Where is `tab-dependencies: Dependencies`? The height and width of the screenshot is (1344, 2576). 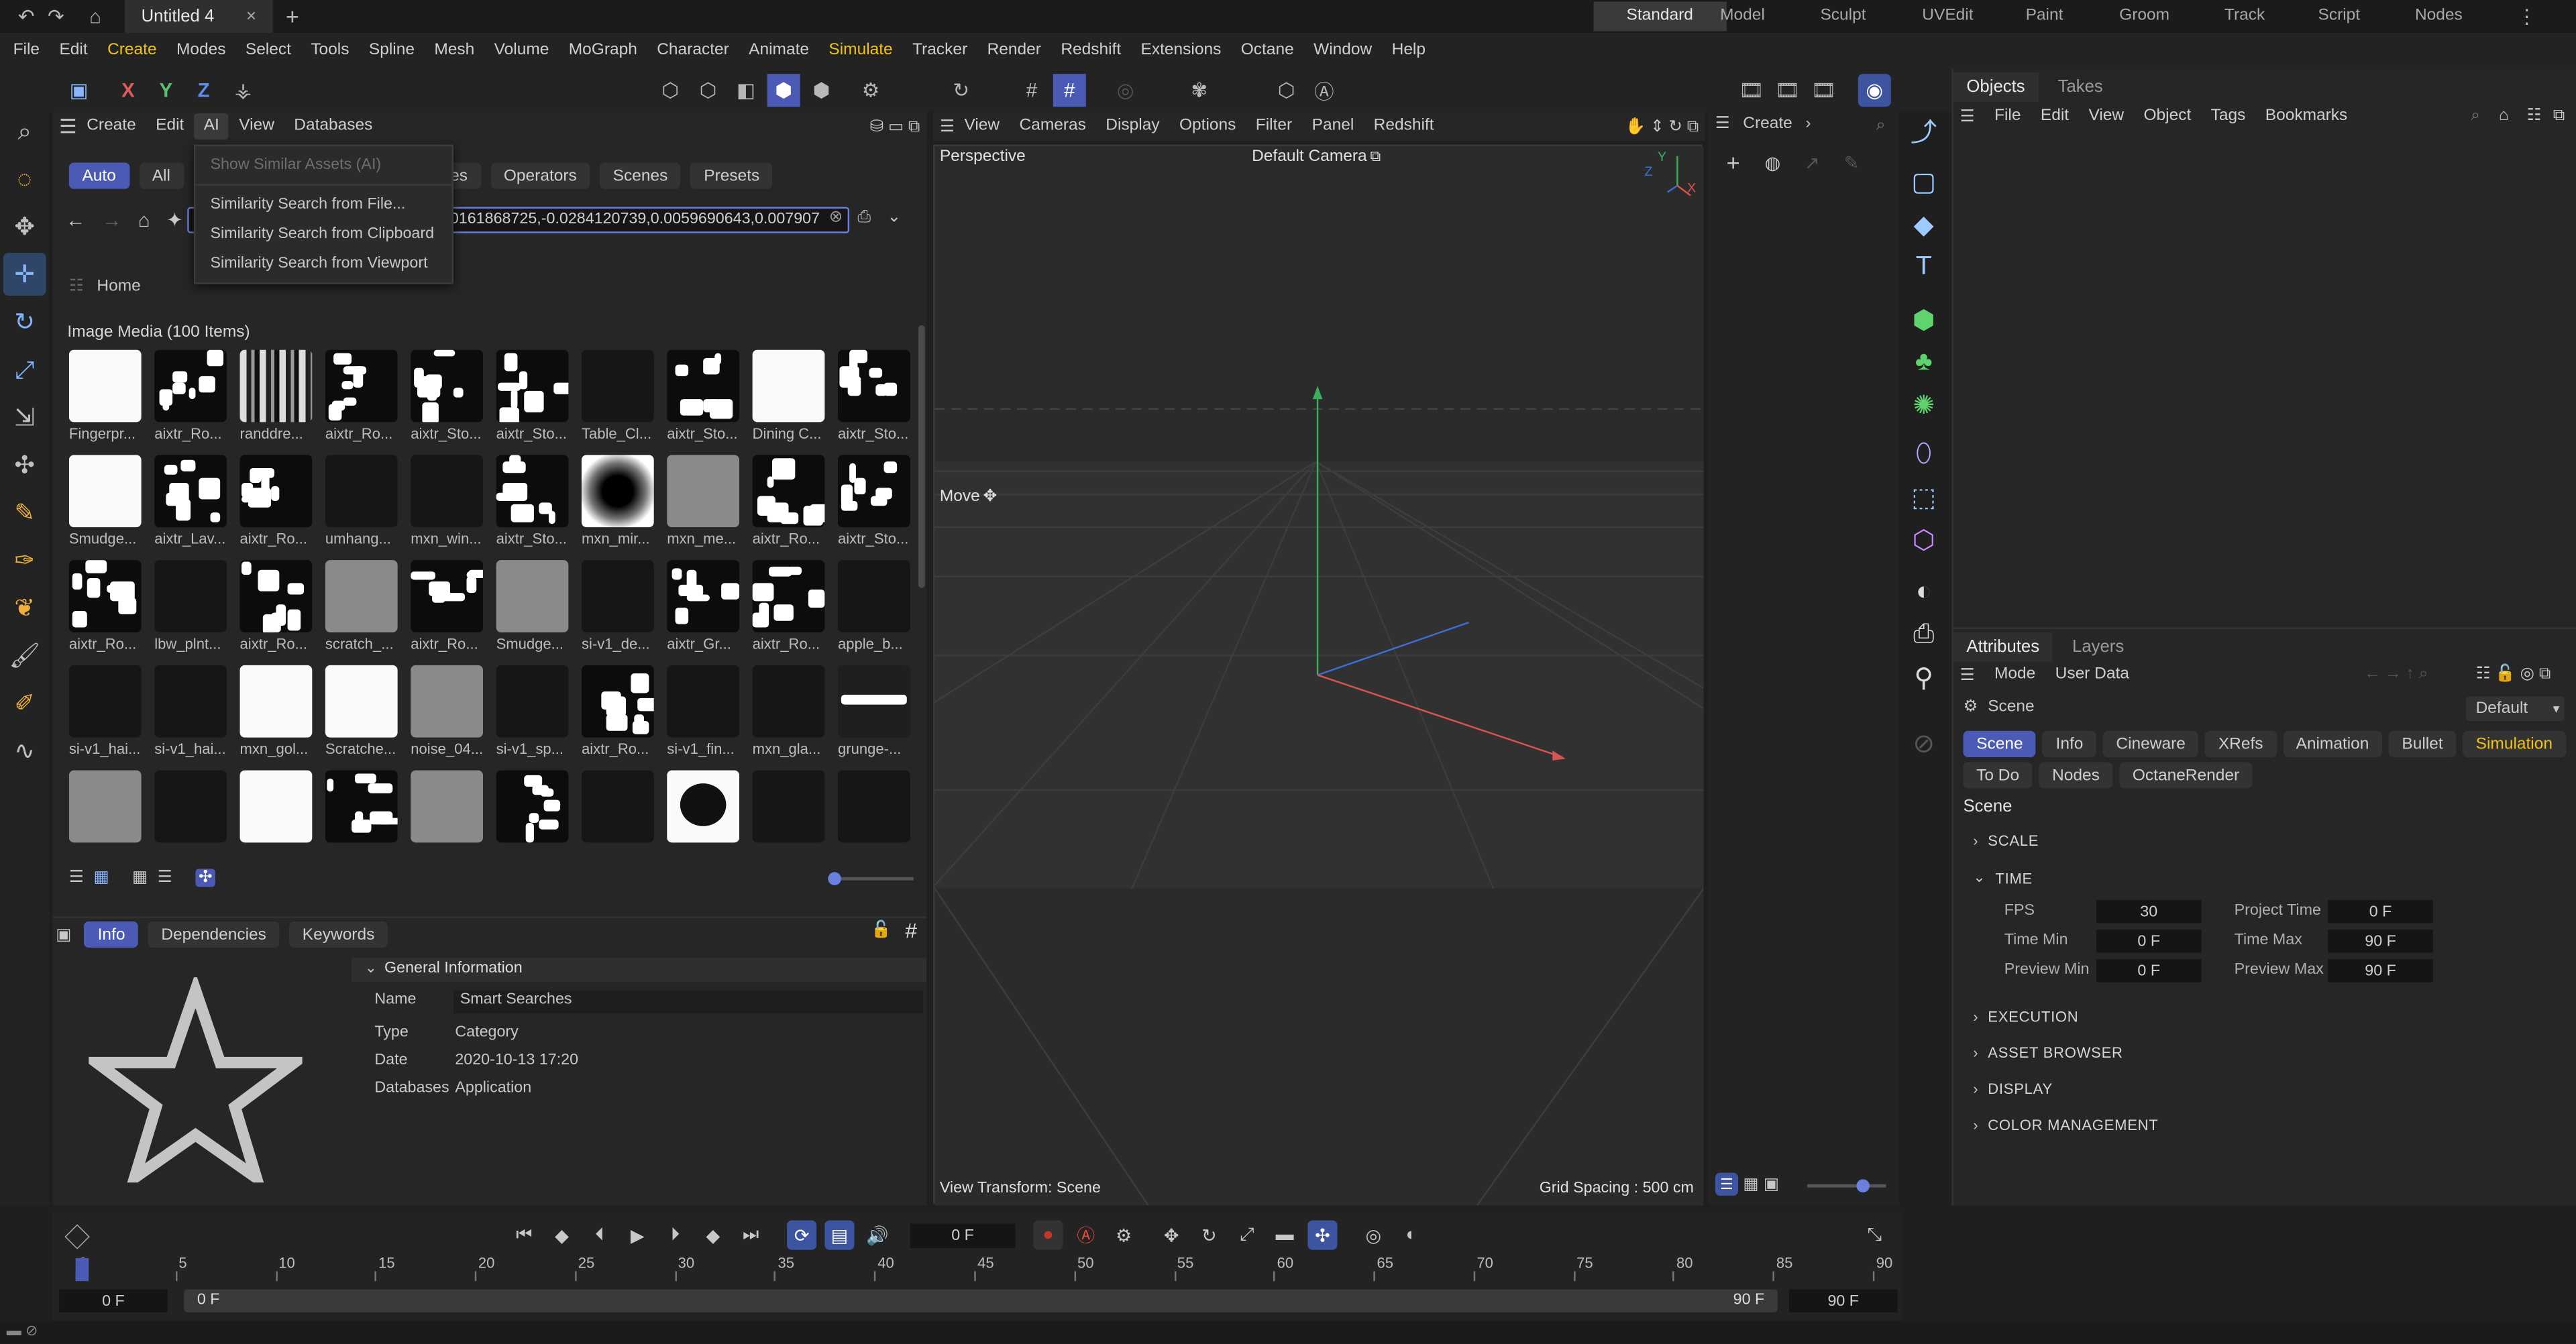 tab-dependencies: Dependencies is located at coordinates (214, 934).